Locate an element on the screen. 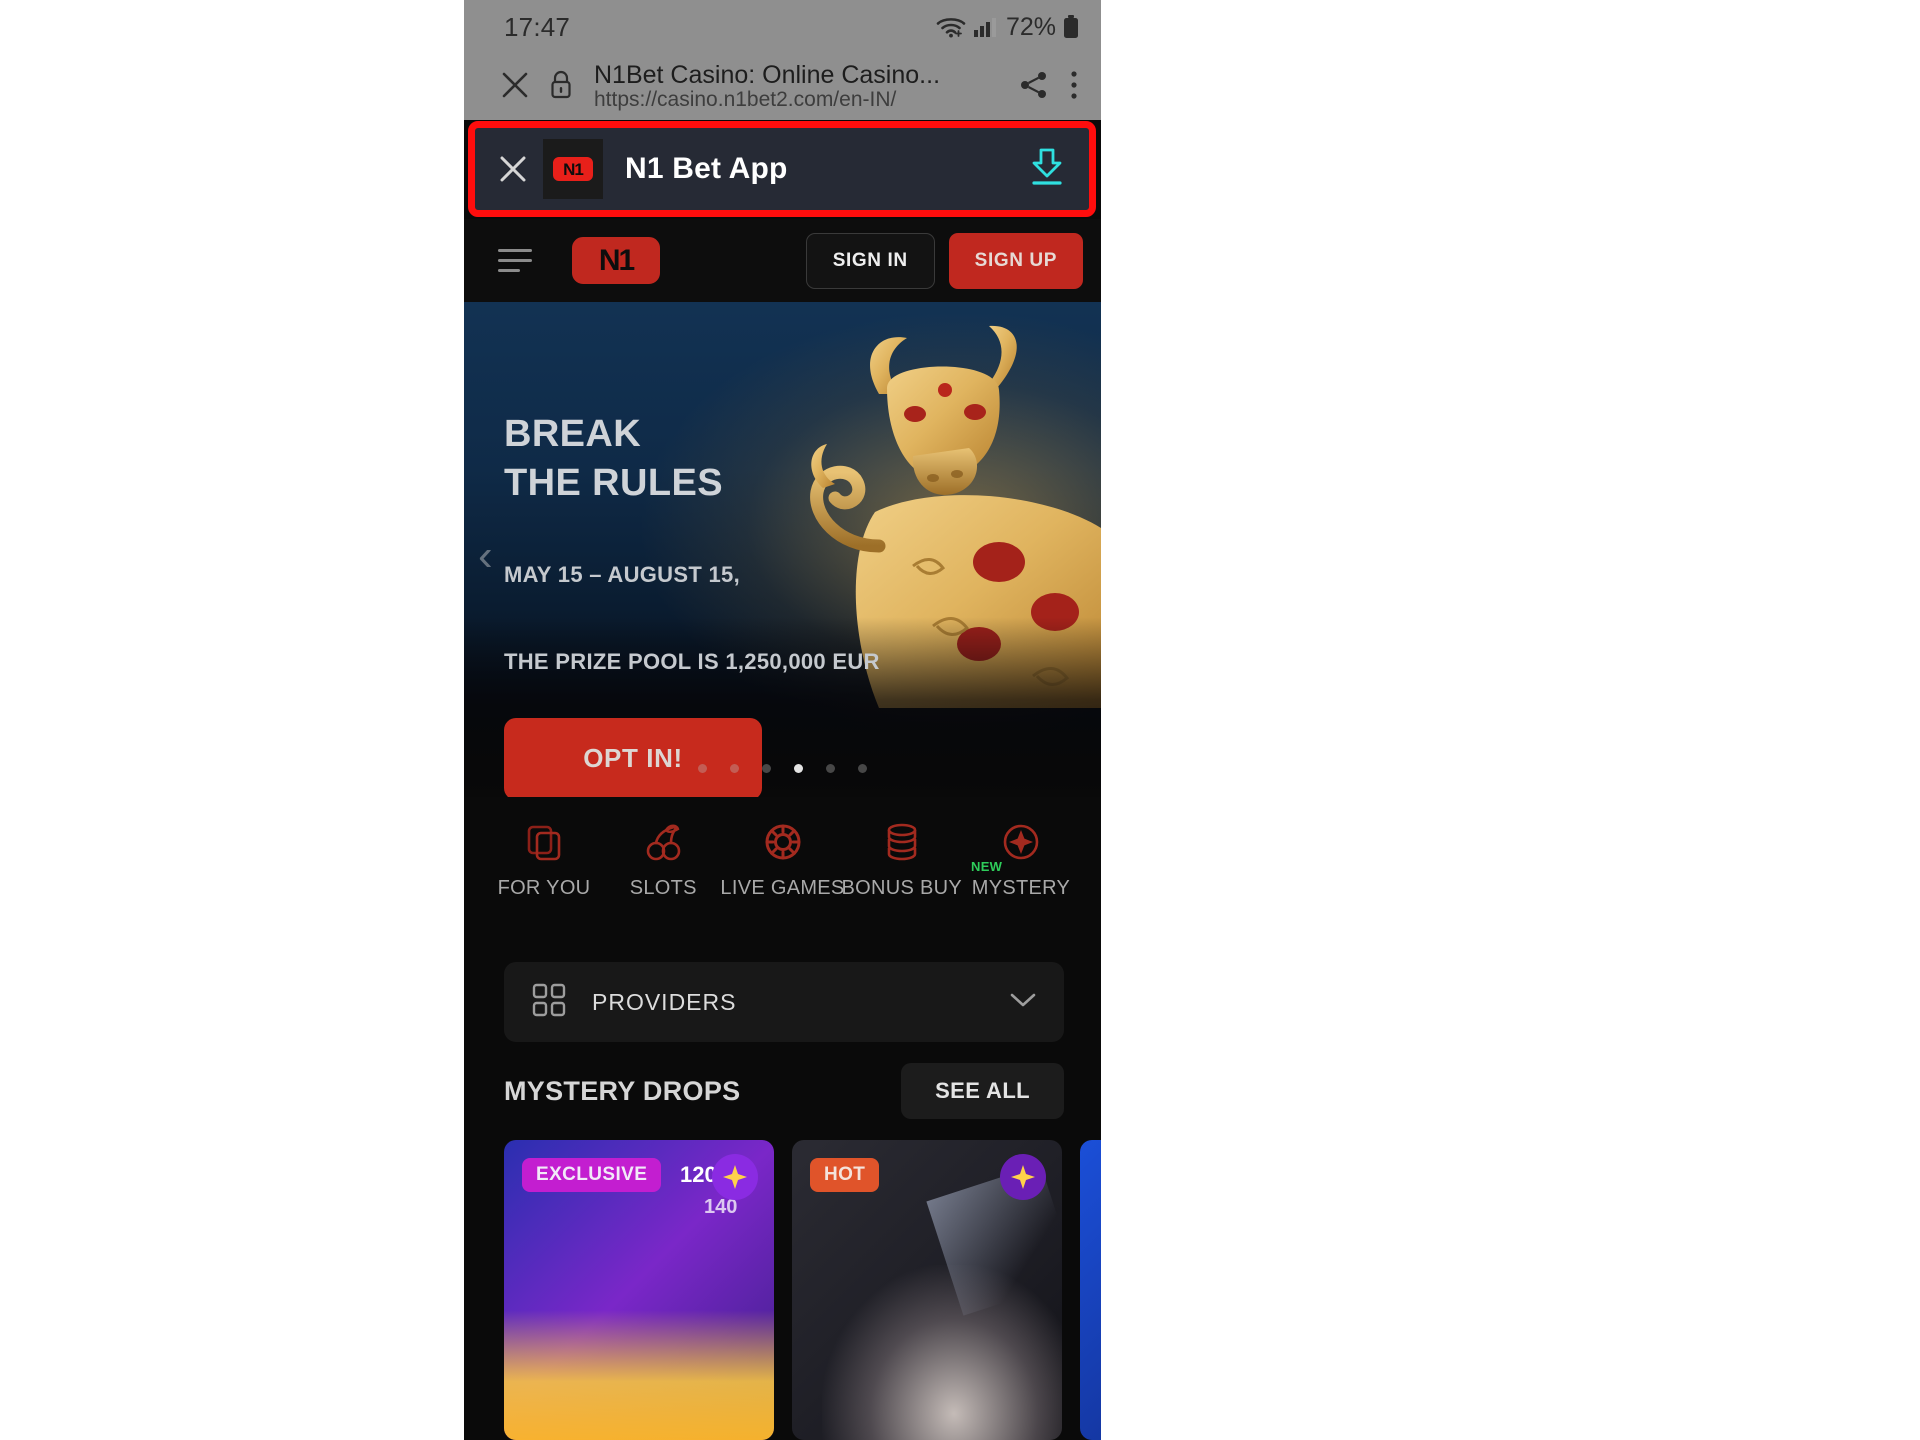 The width and height of the screenshot is (1920, 1440). coins-stack-icon is located at coordinates (902, 842).